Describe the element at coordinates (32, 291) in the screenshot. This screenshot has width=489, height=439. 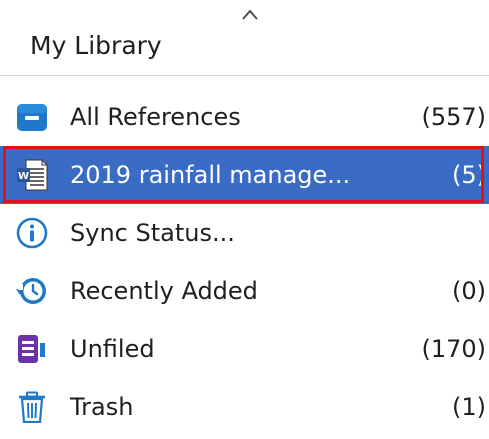
I see `history-icon` at that location.